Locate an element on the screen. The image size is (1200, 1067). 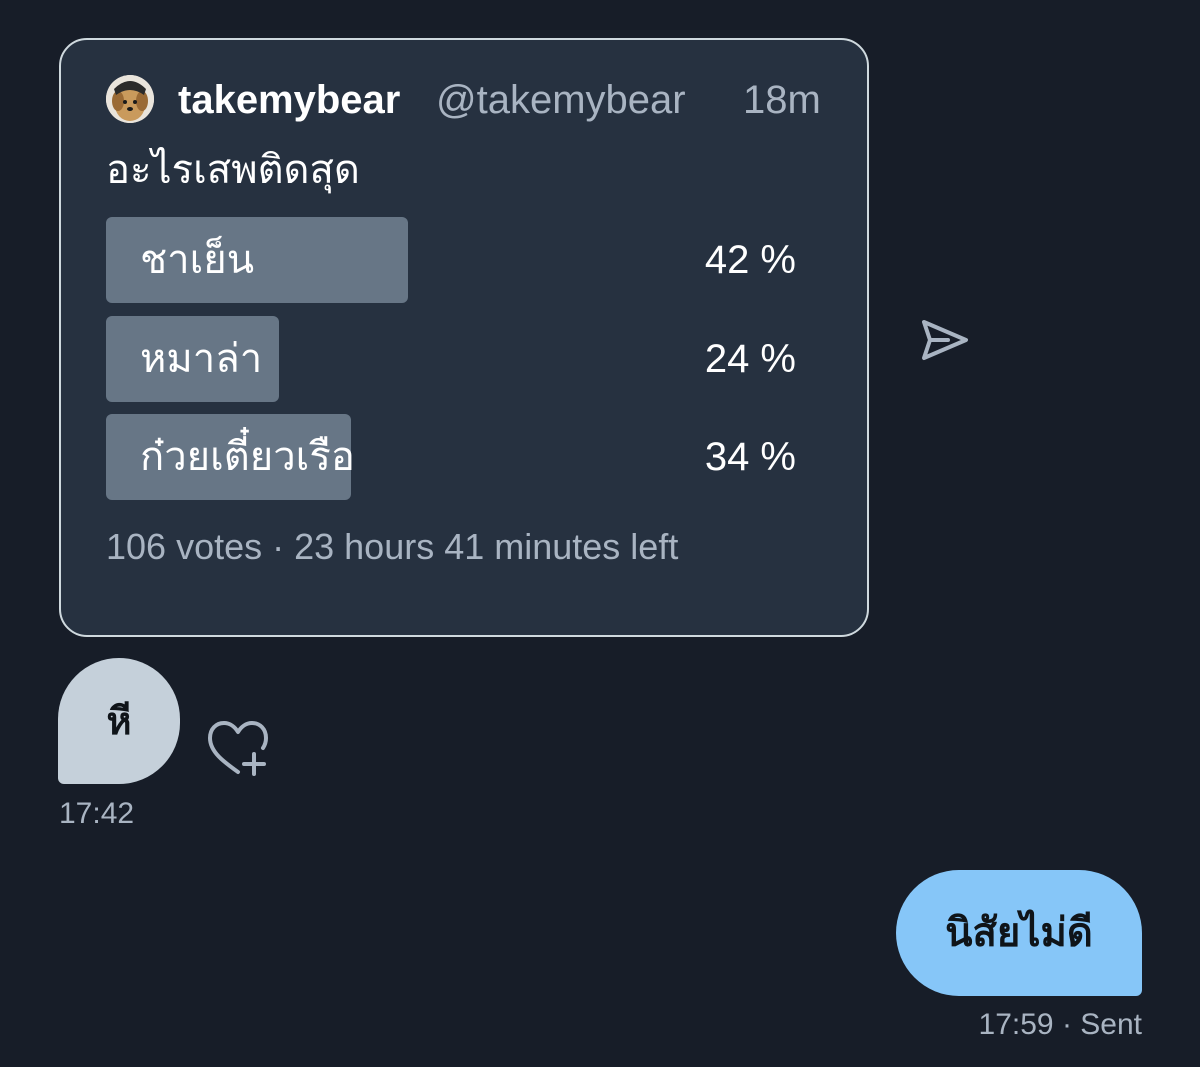
poll-option-label: หมาล่า is located at coordinates (201, 359).